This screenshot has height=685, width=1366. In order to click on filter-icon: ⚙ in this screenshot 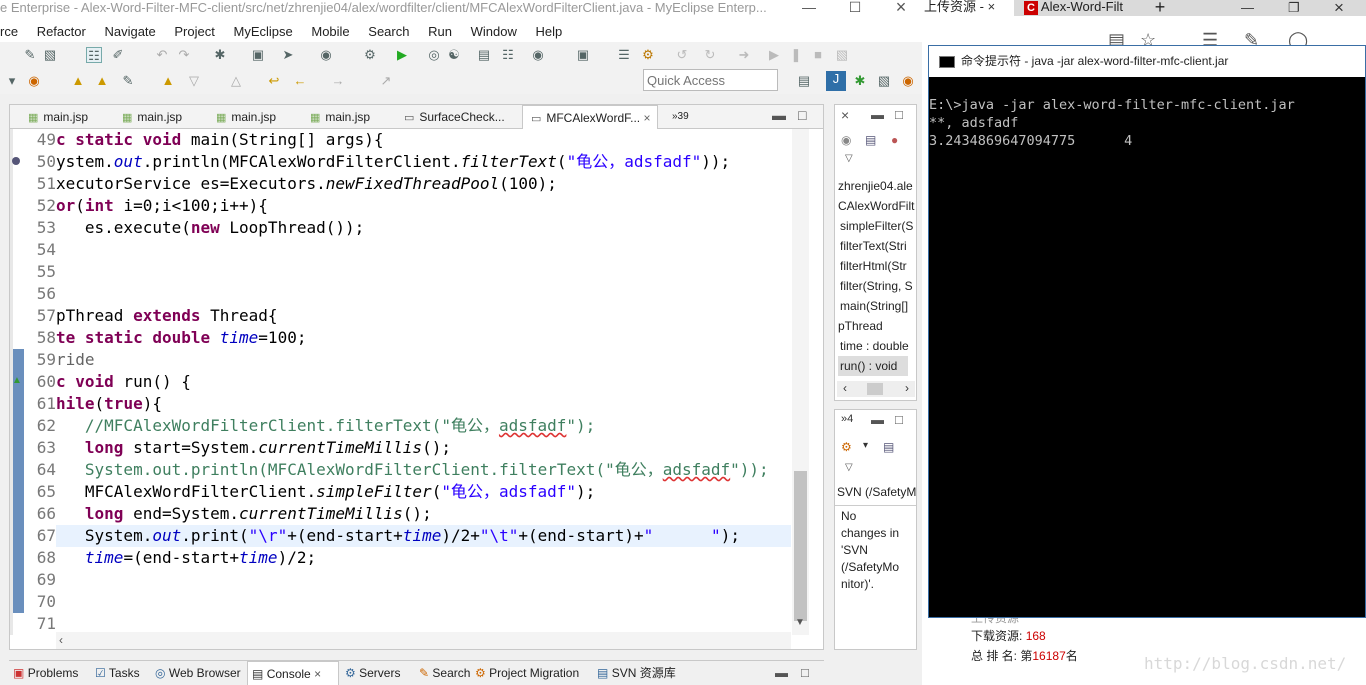, I will do `click(648, 55)`.